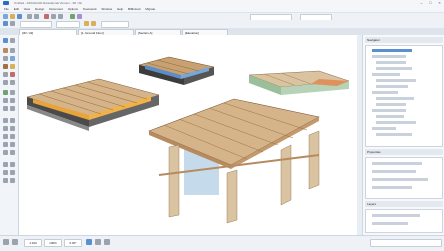 The width and height of the screenshot is (444, 251). Describe the element at coordinates (404, 96) in the screenshot. I see `project-tree` at that location.